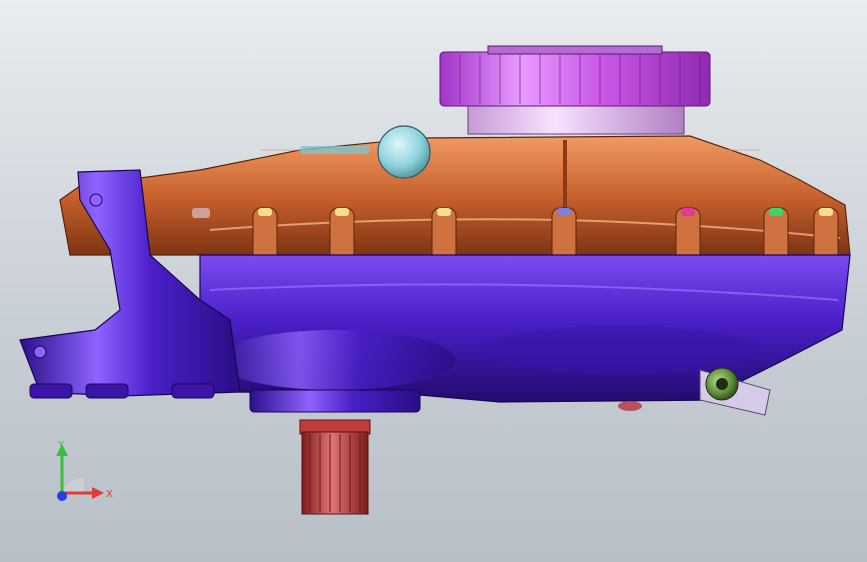 The height and width of the screenshot is (562, 867). What do you see at coordinates (61, 445) in the screenshot?
I see `y-axis-label: Y` at bounding box center [61, 445].